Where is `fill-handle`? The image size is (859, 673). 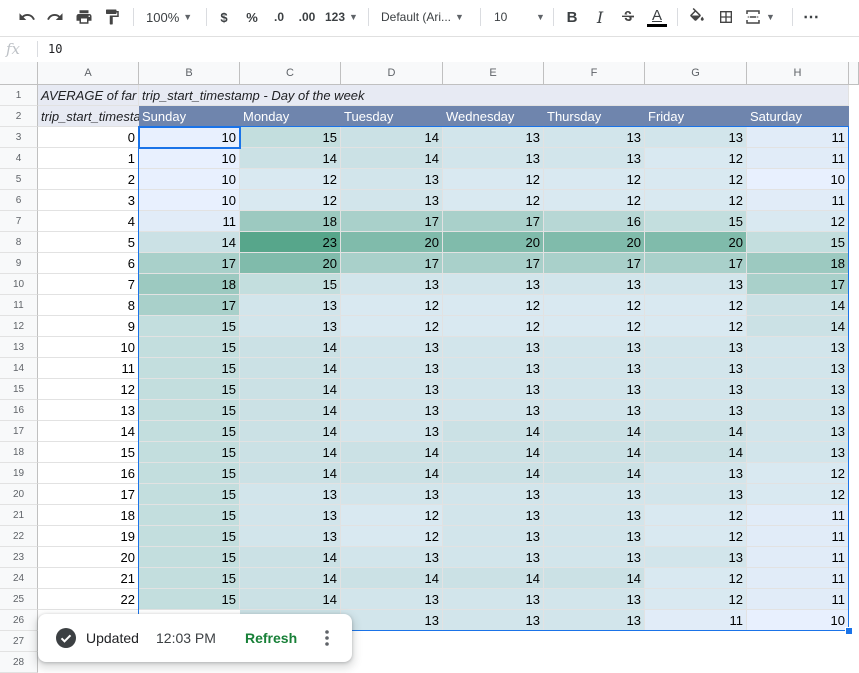
fill-handle is located at coordinates (849, 631).